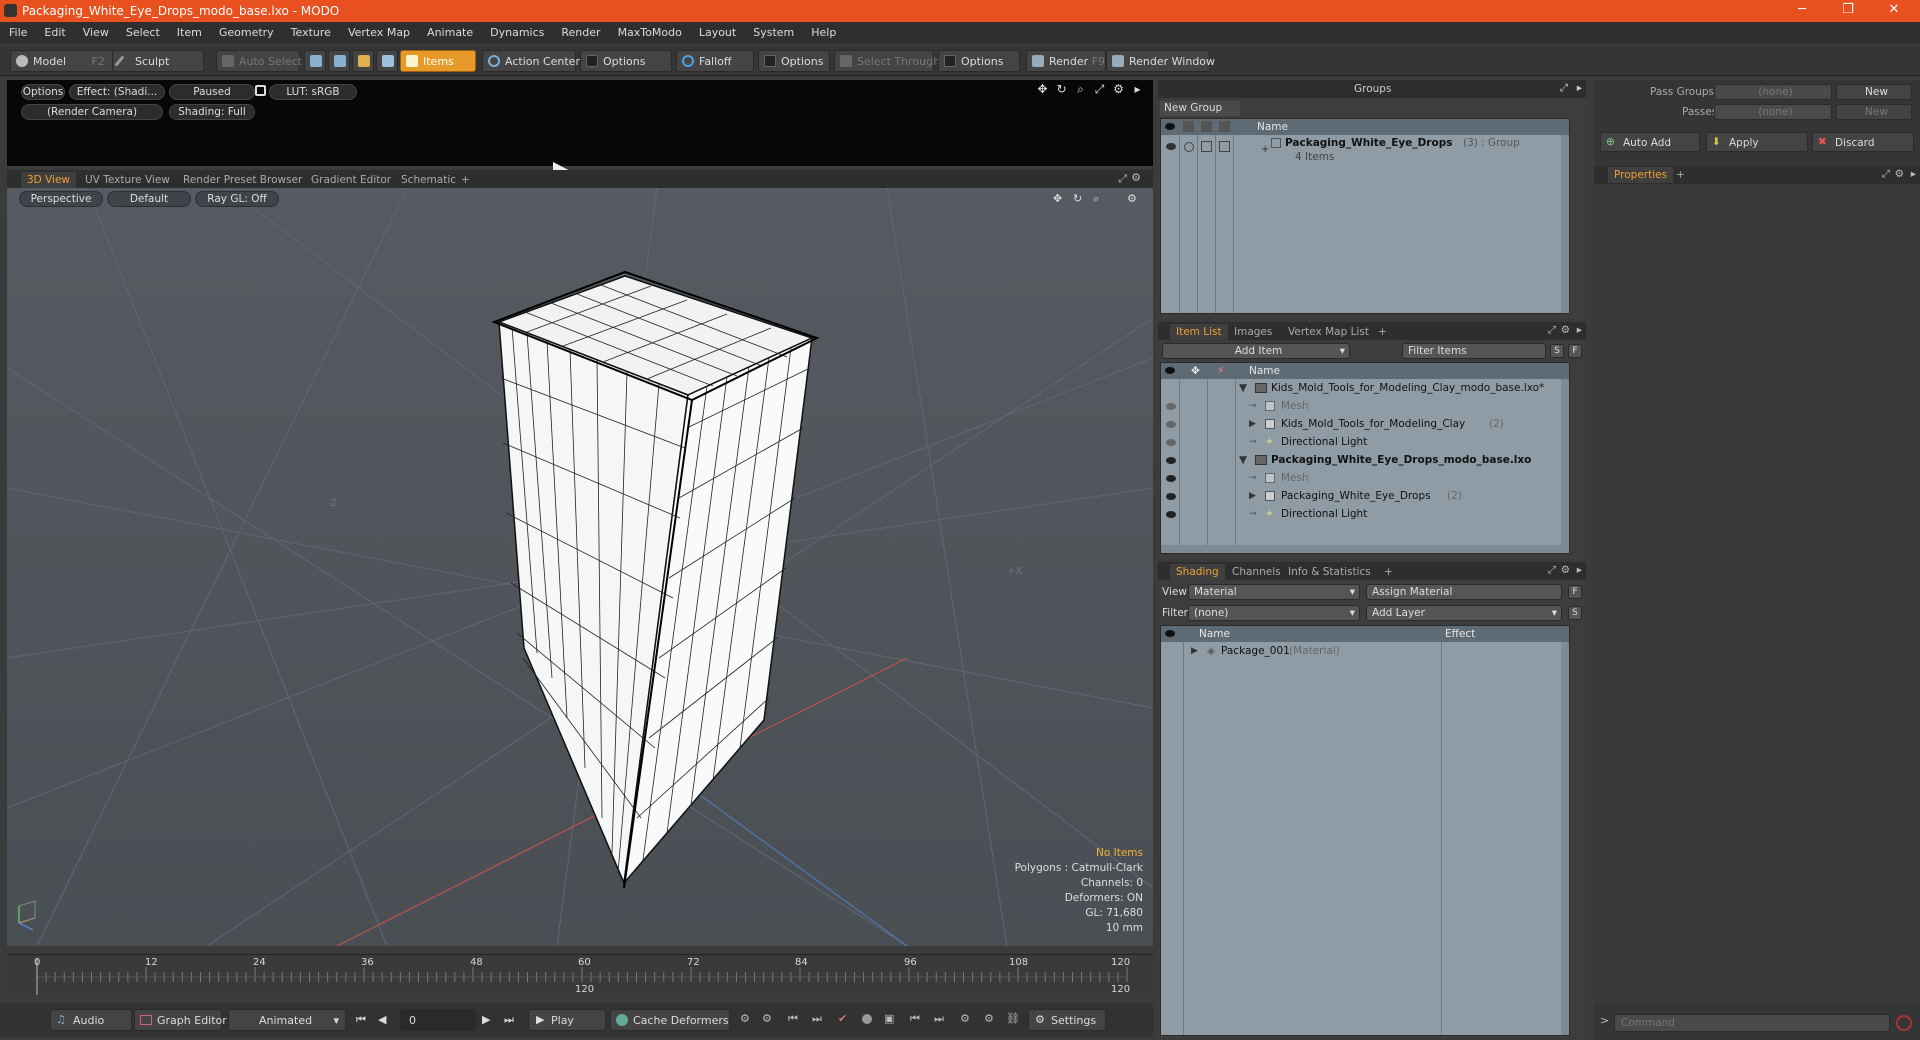  What do you see at coordinates (1650, 142) in the screenshot?
I see `auto-add-button: ⊕ Auto Add` at bounding box center [1650, 142].